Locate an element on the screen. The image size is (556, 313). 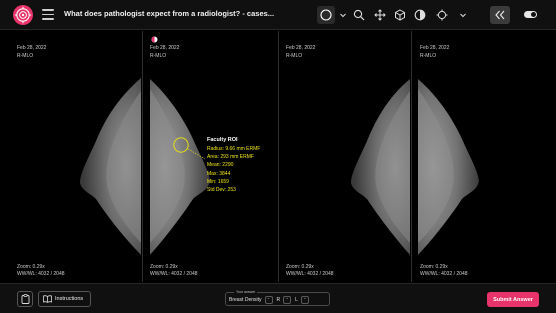
answer-label: Breast Density is located at coordinates (245, 299).